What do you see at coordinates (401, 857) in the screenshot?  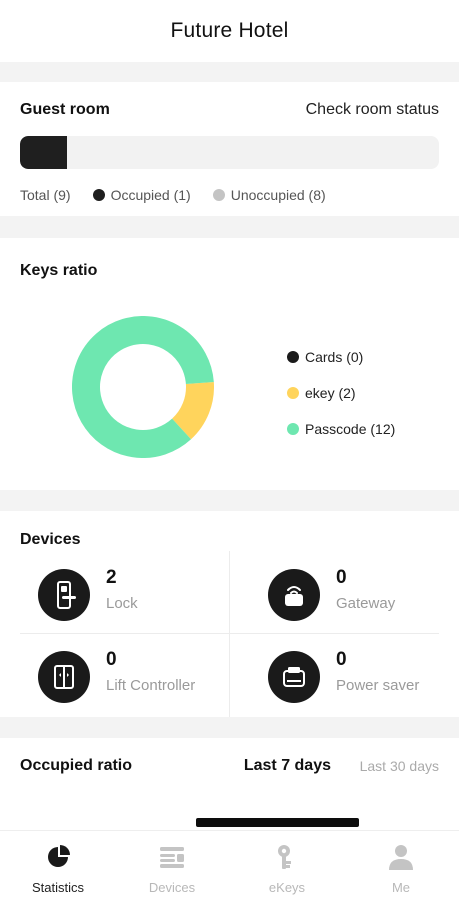 I see `person-icon` at bounding box center [401, 857].